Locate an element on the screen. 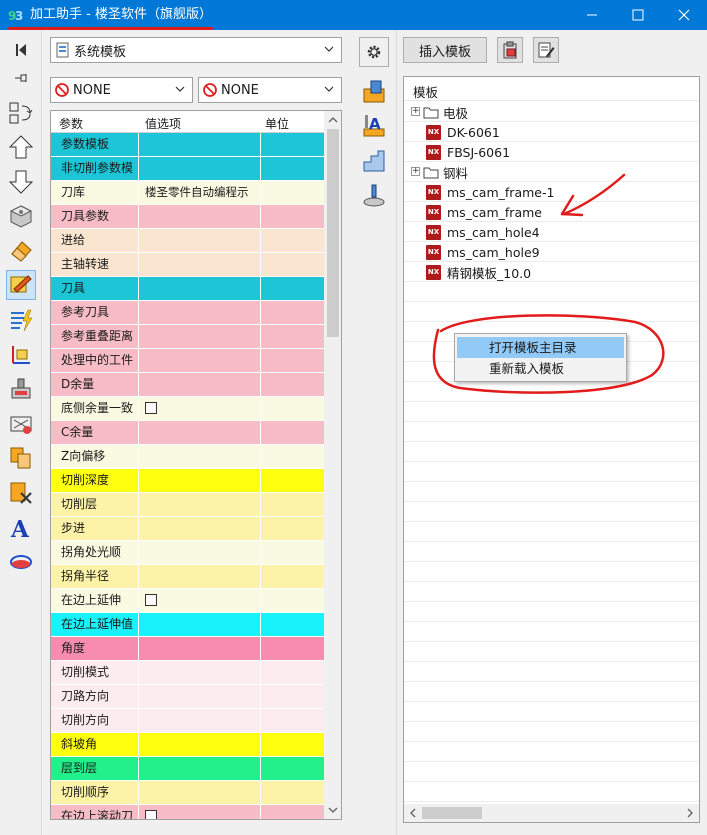 The width and height of the screenshot is (707, 835). tree-item: NX DK-6061 is located at coordinates (463, 132).